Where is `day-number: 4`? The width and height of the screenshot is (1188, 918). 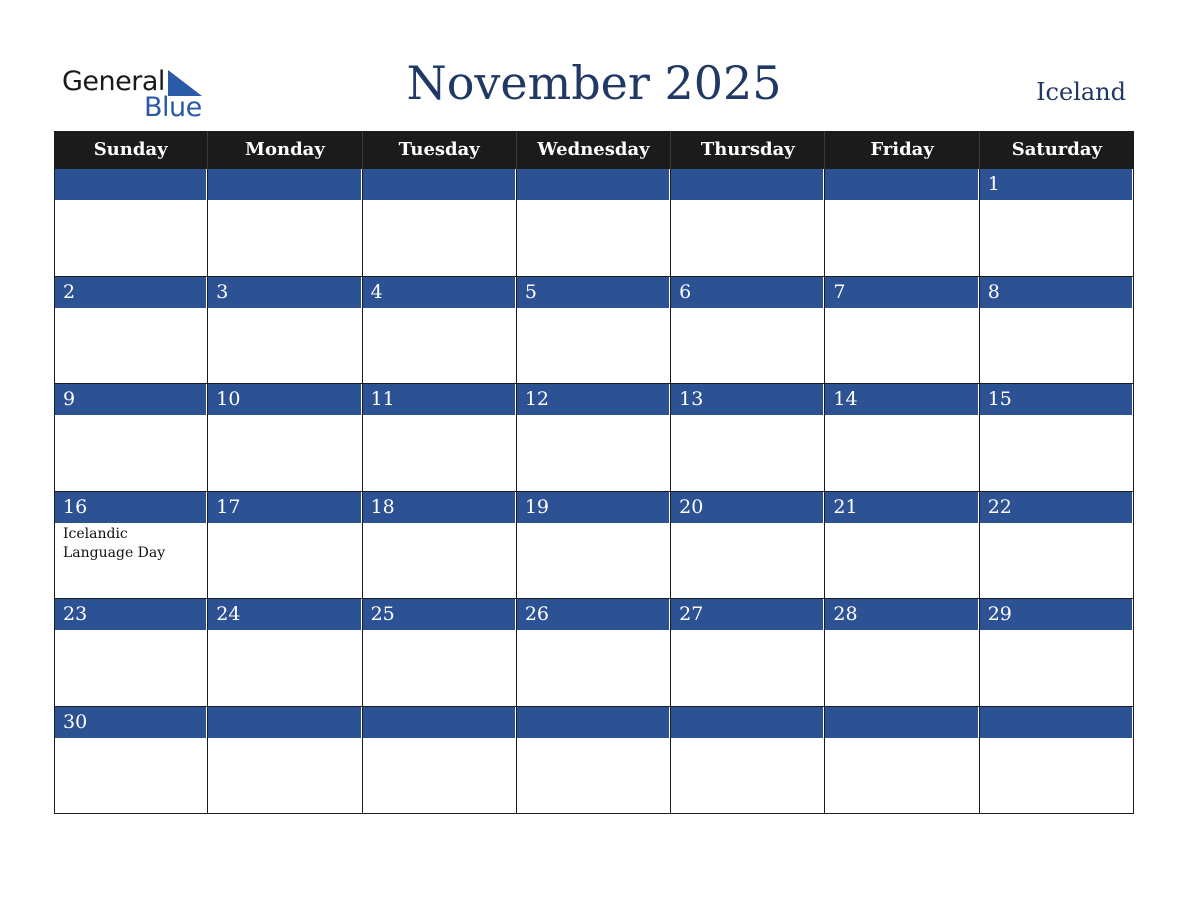
day-number: 4 is located at coordinates (439, 292).